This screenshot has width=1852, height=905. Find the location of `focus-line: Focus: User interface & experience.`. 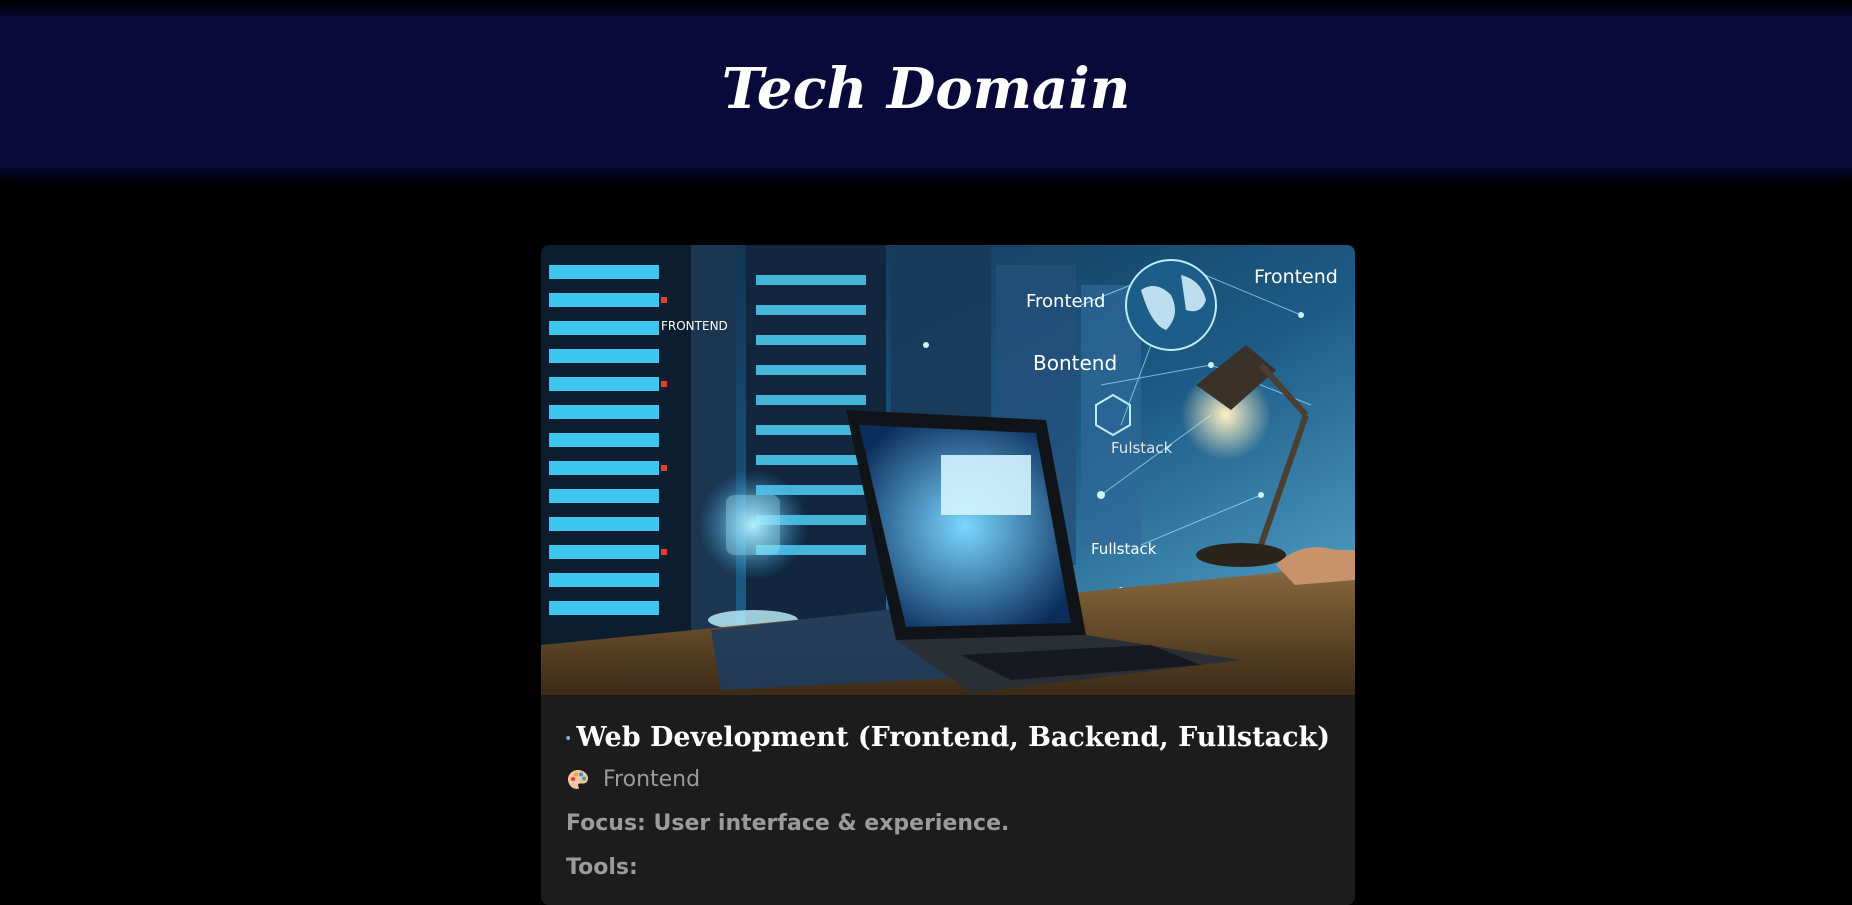

focus-line: Focus: User interface & experience. is located at coordinates (948, 824).